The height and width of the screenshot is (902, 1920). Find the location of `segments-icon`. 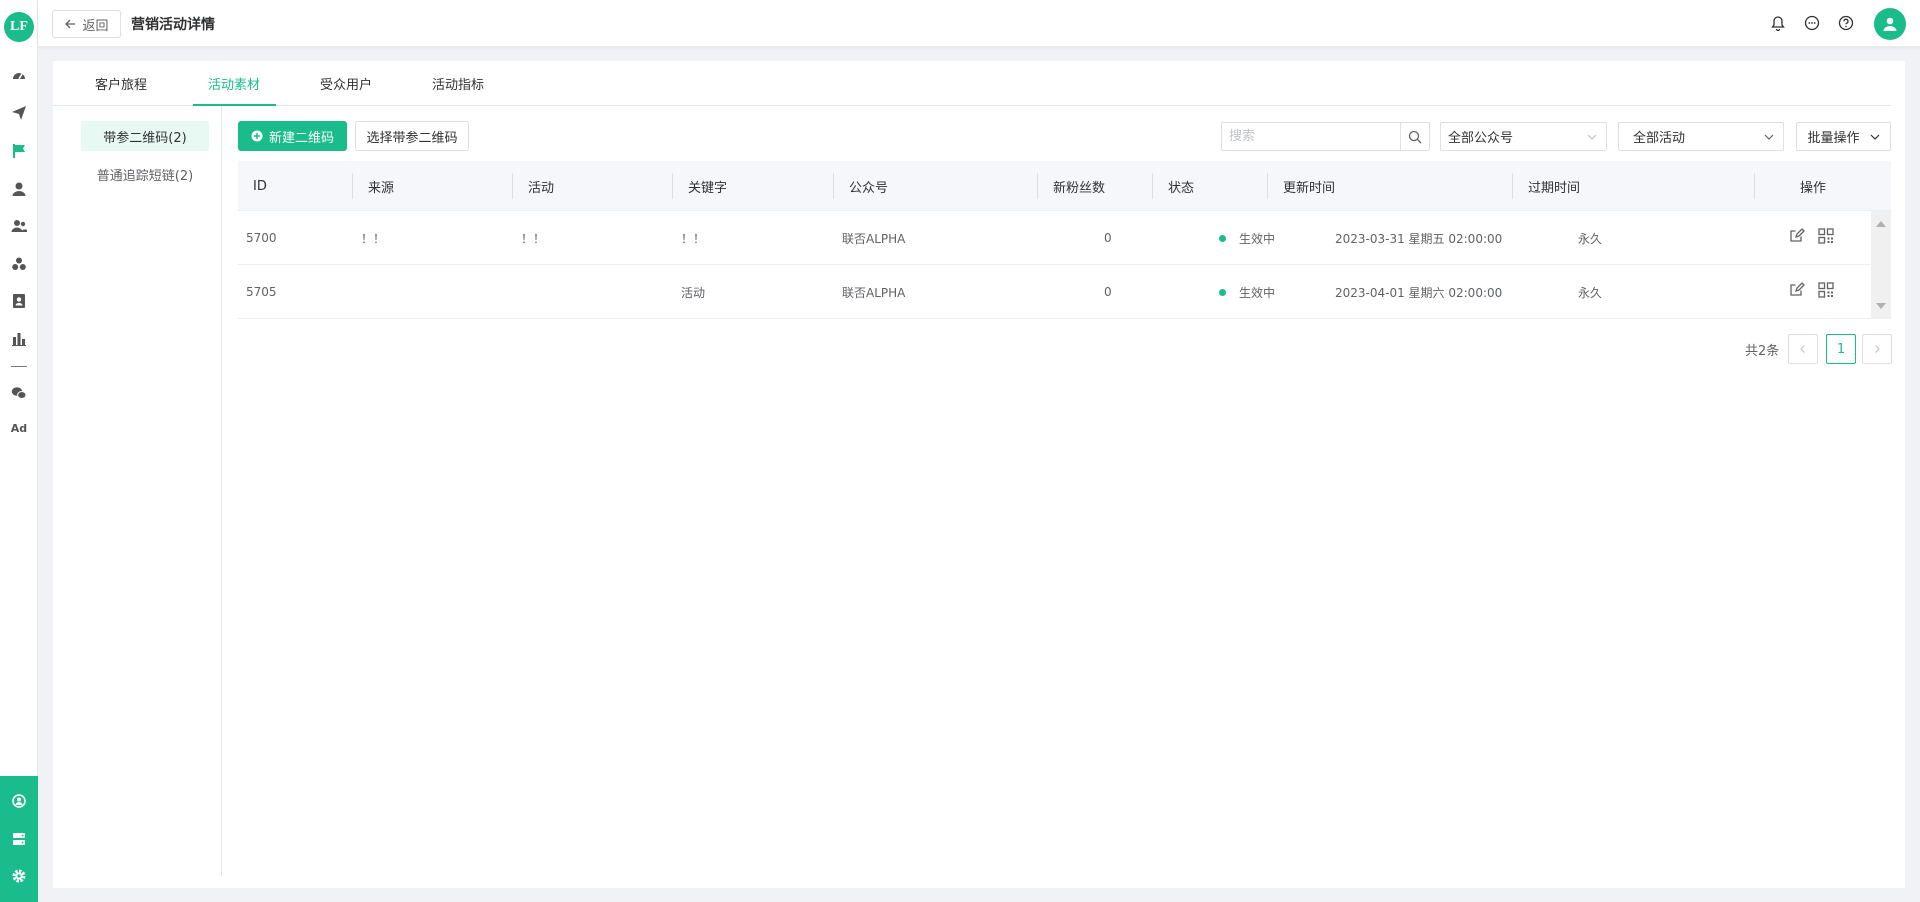

segments-icon is located at coordinates (19, 264).